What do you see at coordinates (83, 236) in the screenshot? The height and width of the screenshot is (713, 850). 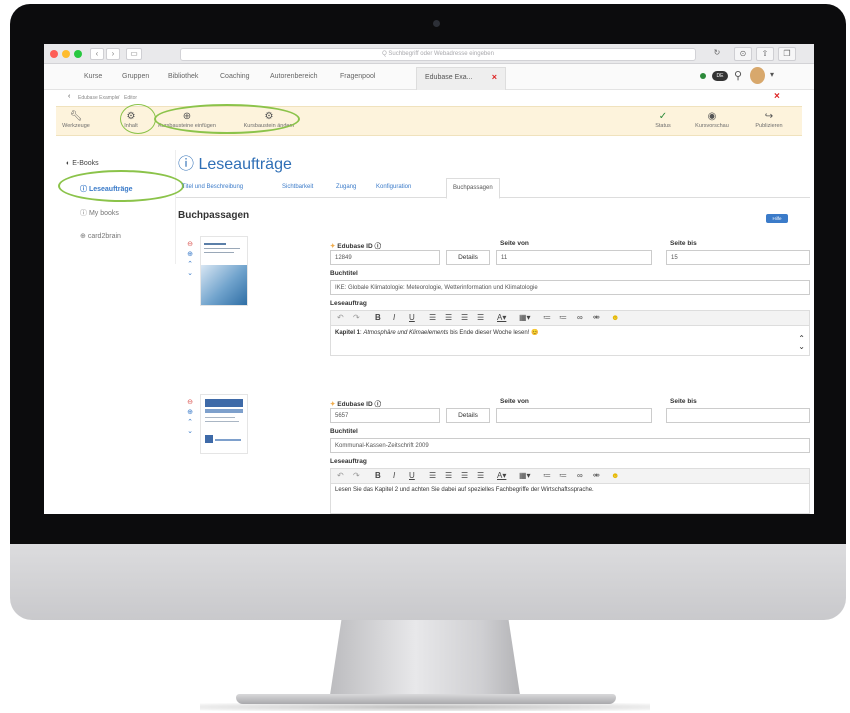 I see `card-icon: ⊕` at bounding box center [83, 236].